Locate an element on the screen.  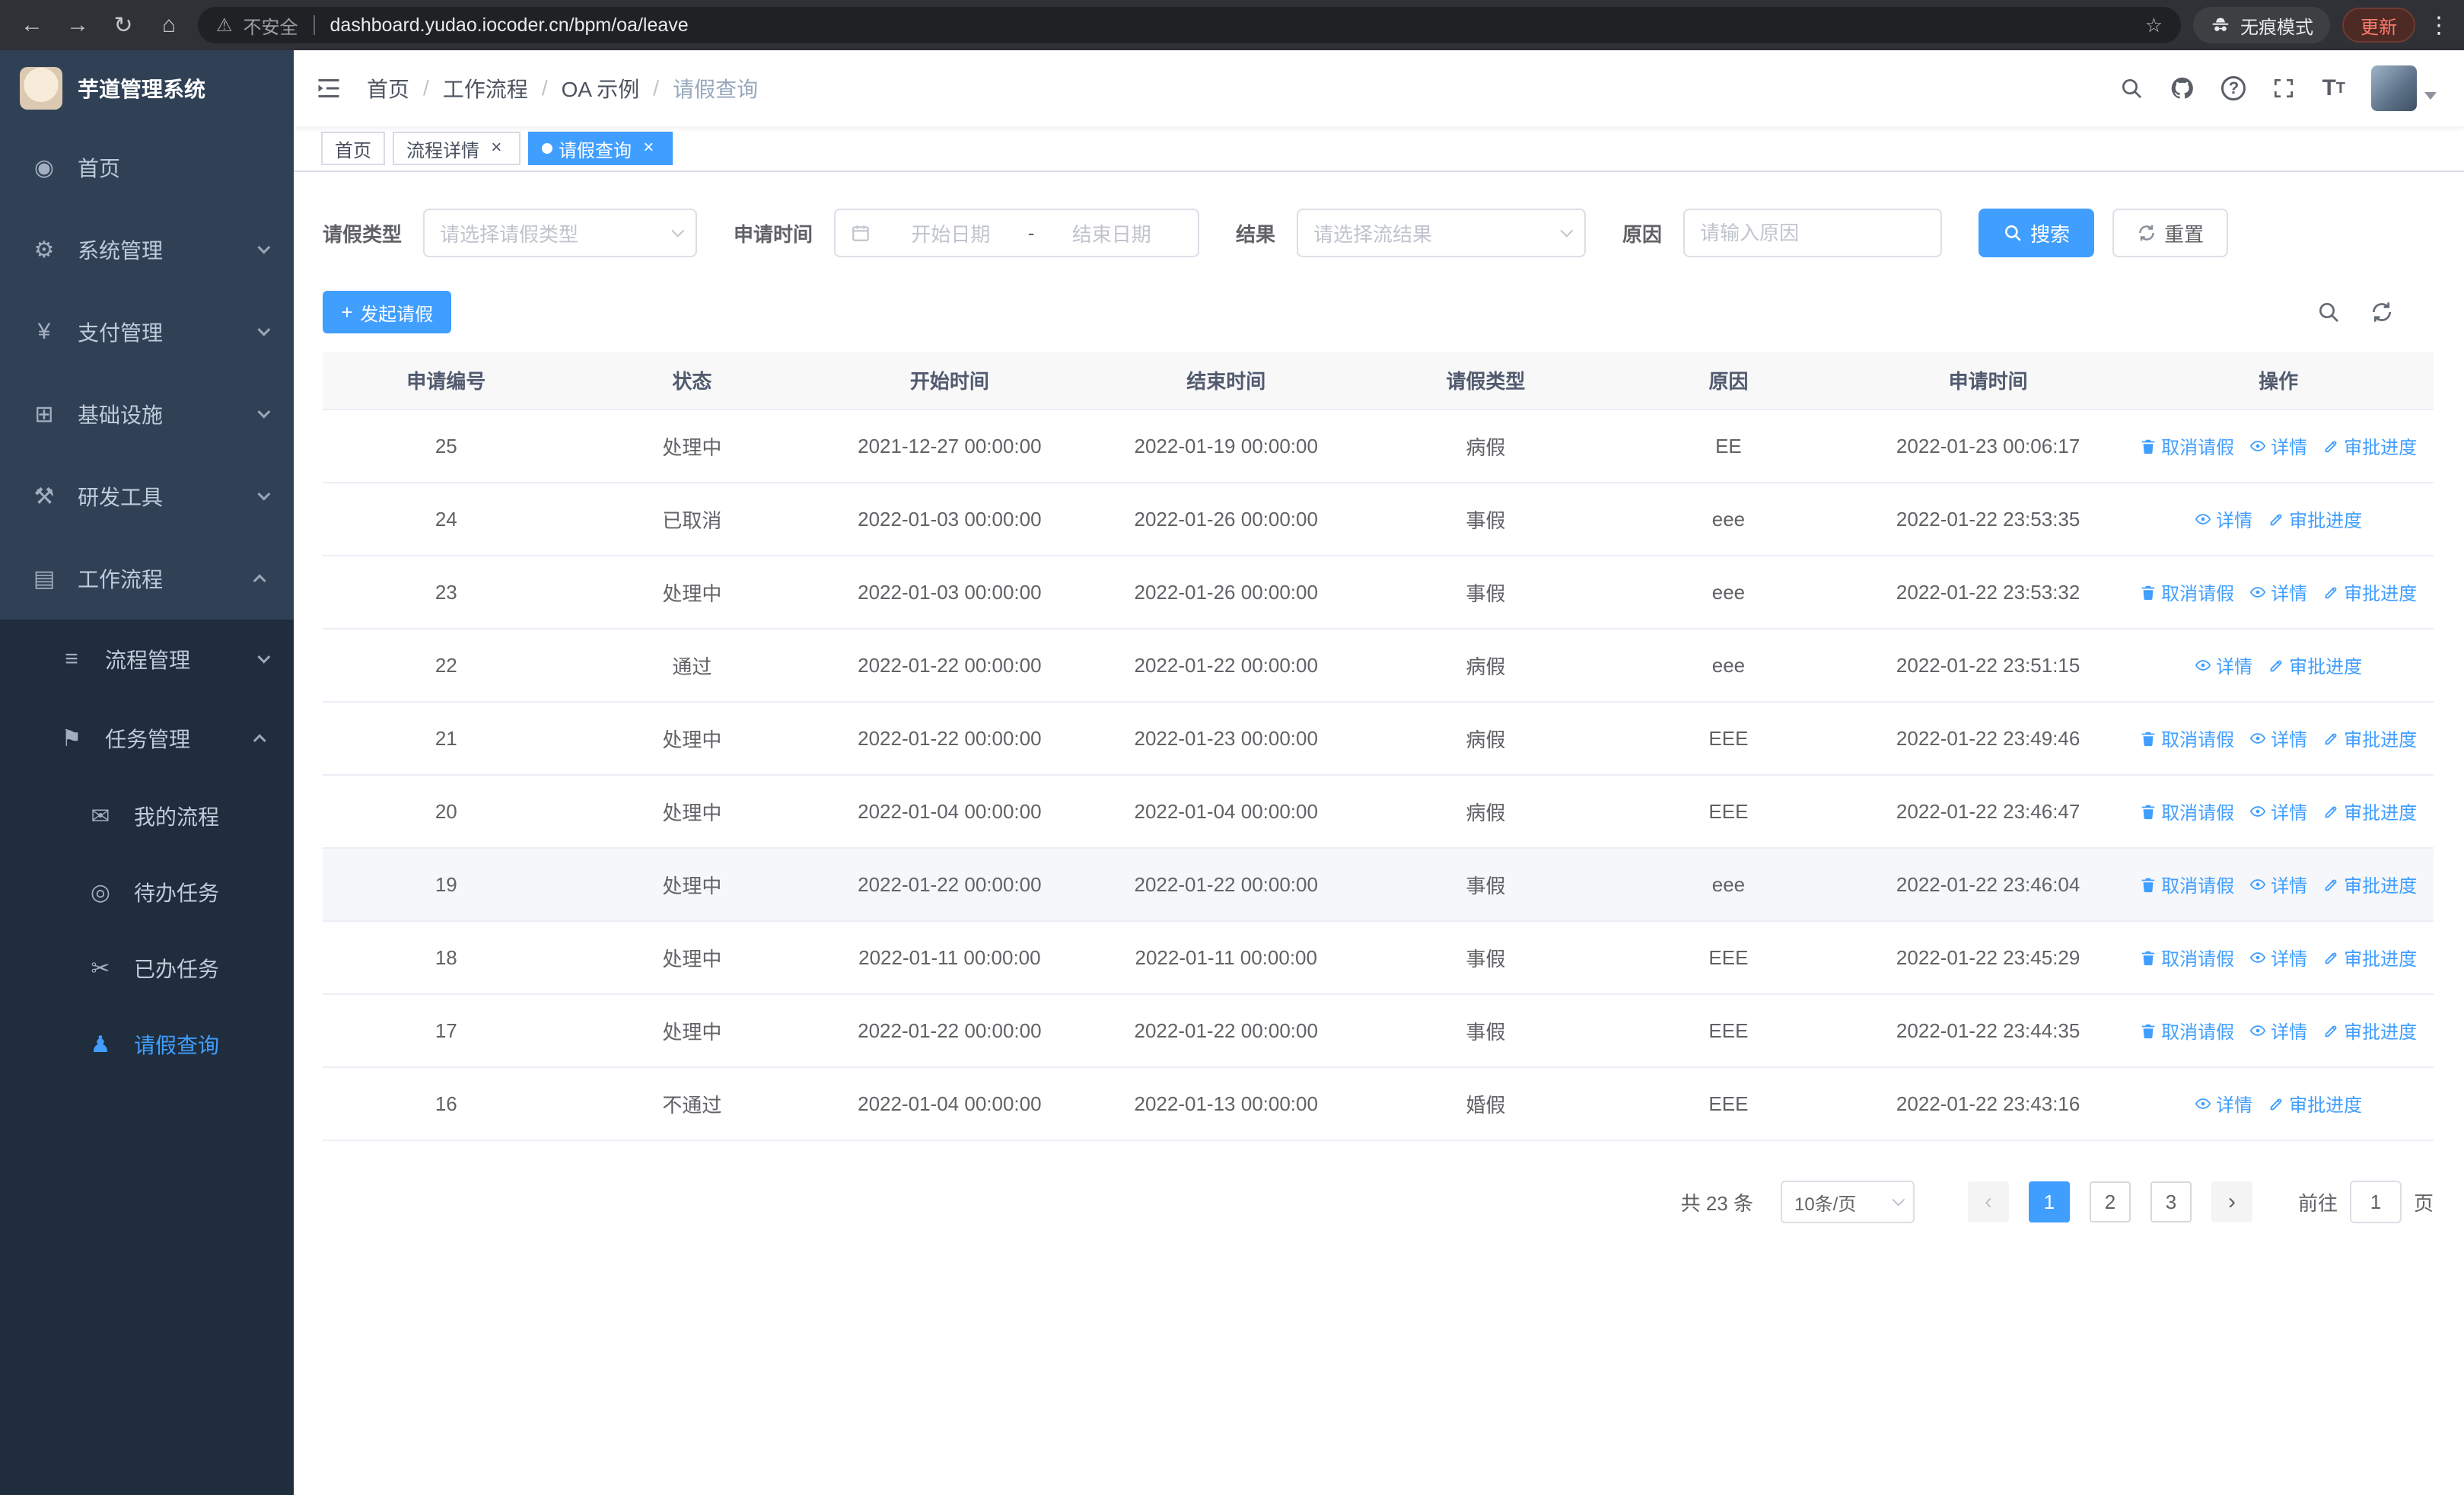
leave-type-select: 请选择请假类型 is located at coordinates (560, 233).